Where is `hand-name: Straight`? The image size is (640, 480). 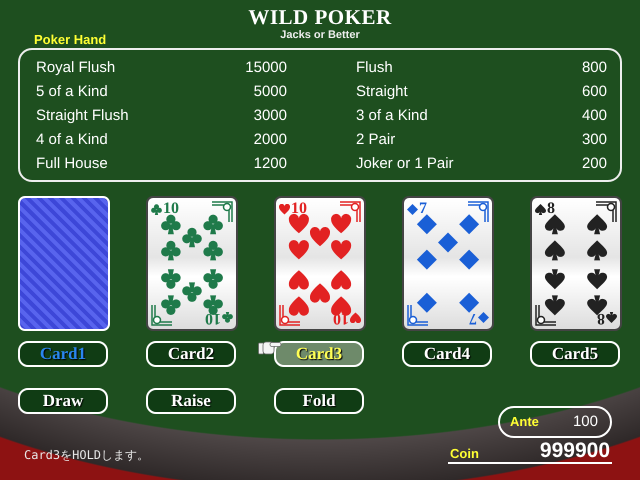 hand-name: Straight is located at coordinates (382, 92).